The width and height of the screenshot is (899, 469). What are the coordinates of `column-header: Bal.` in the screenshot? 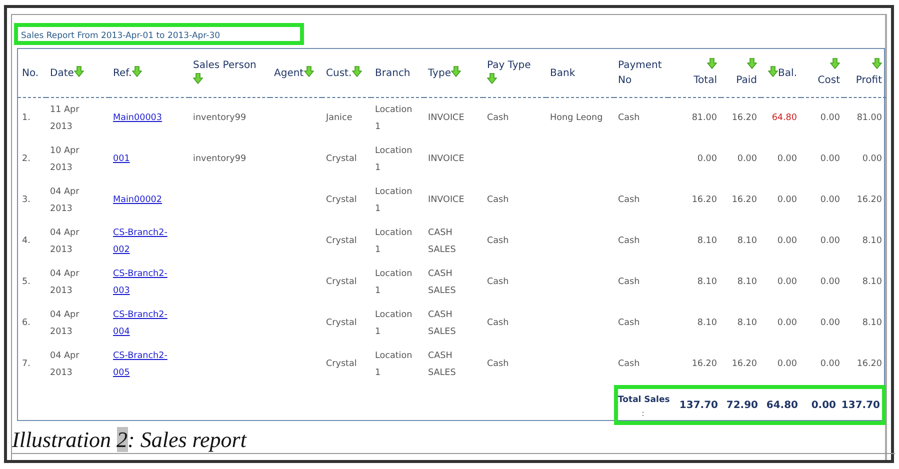 It's located at (787, 73).